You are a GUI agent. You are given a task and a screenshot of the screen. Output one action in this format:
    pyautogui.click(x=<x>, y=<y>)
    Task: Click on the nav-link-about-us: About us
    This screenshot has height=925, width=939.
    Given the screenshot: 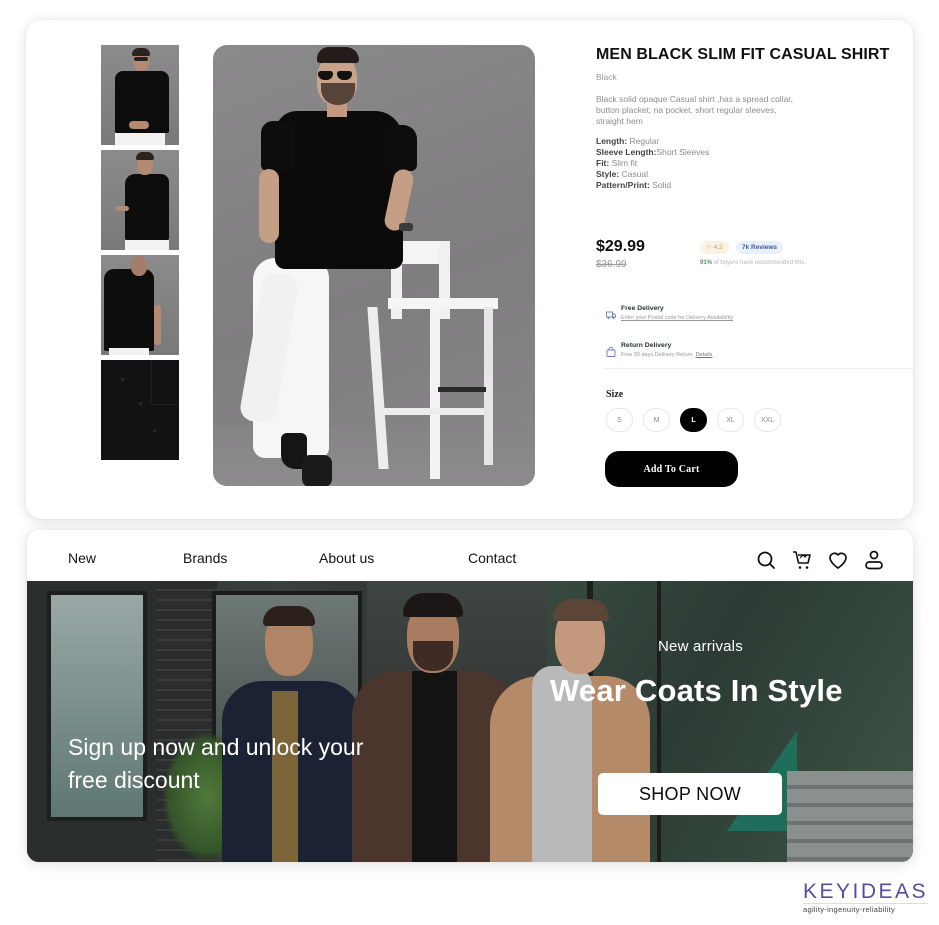 What is the action you would take?
    pyautogui.click(x=346, y=558)
    